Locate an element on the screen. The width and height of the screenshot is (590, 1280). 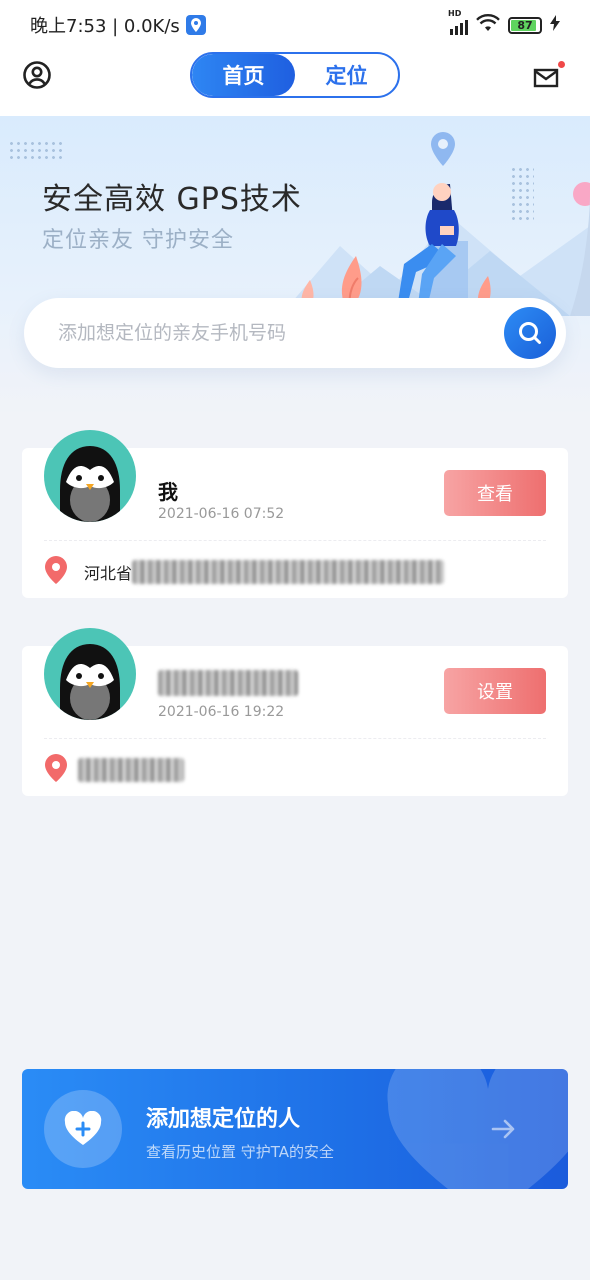
redacted-name is located at coordinates (228, 683).